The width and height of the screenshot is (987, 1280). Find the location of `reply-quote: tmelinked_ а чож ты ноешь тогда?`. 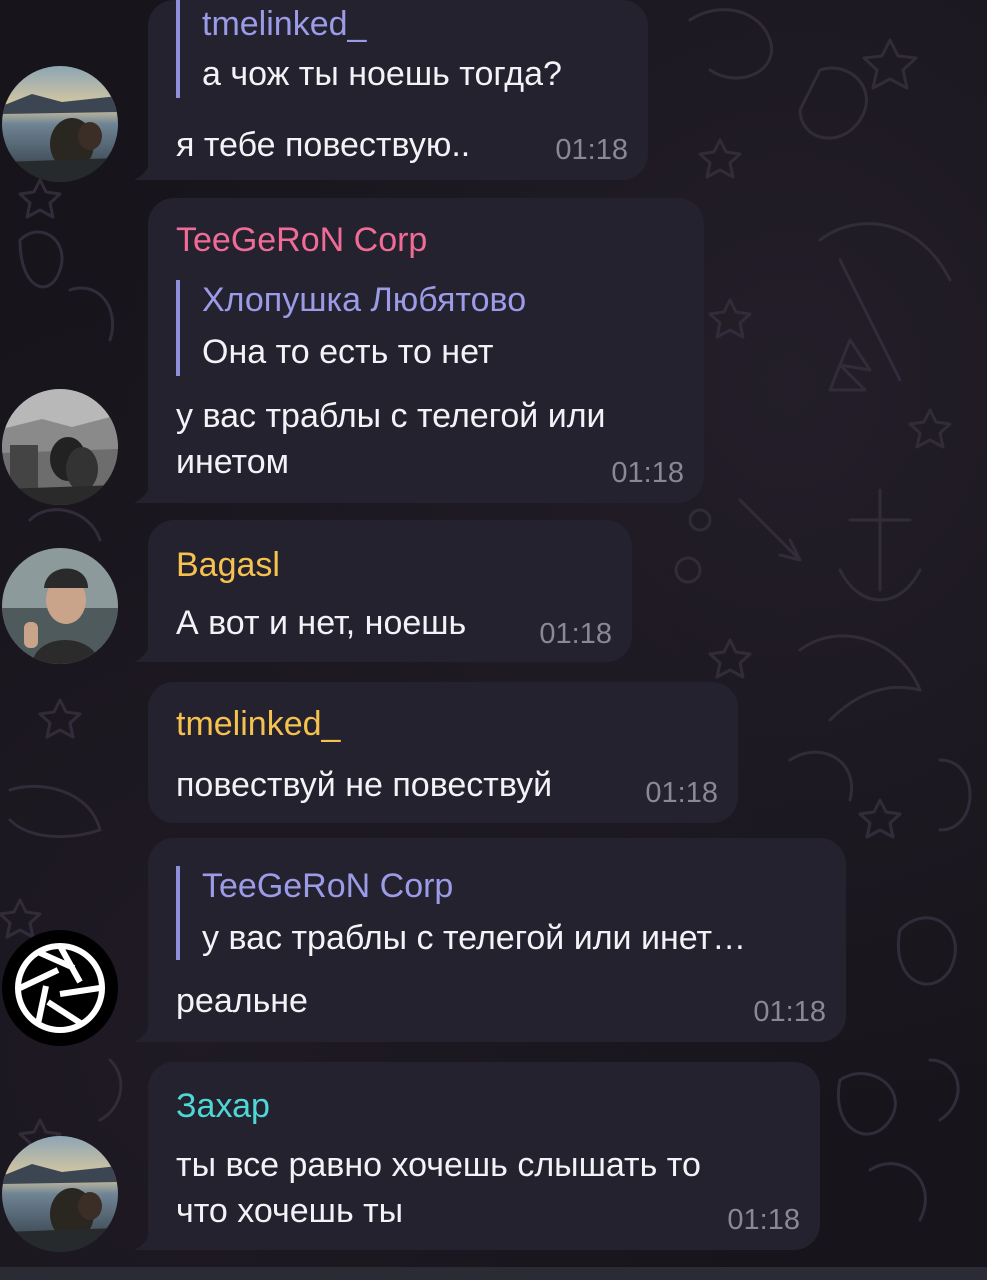

reply-quote: tmelinked_ а чож ты ноешь тогда? is located at coordinates (369, 49).